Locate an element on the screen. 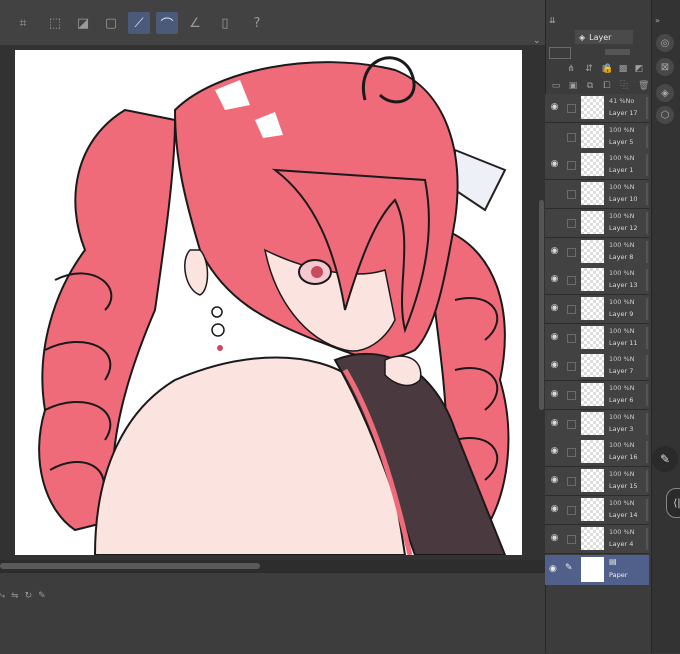  split-view-icon: ⟨| is located at coordinates (673, 503).